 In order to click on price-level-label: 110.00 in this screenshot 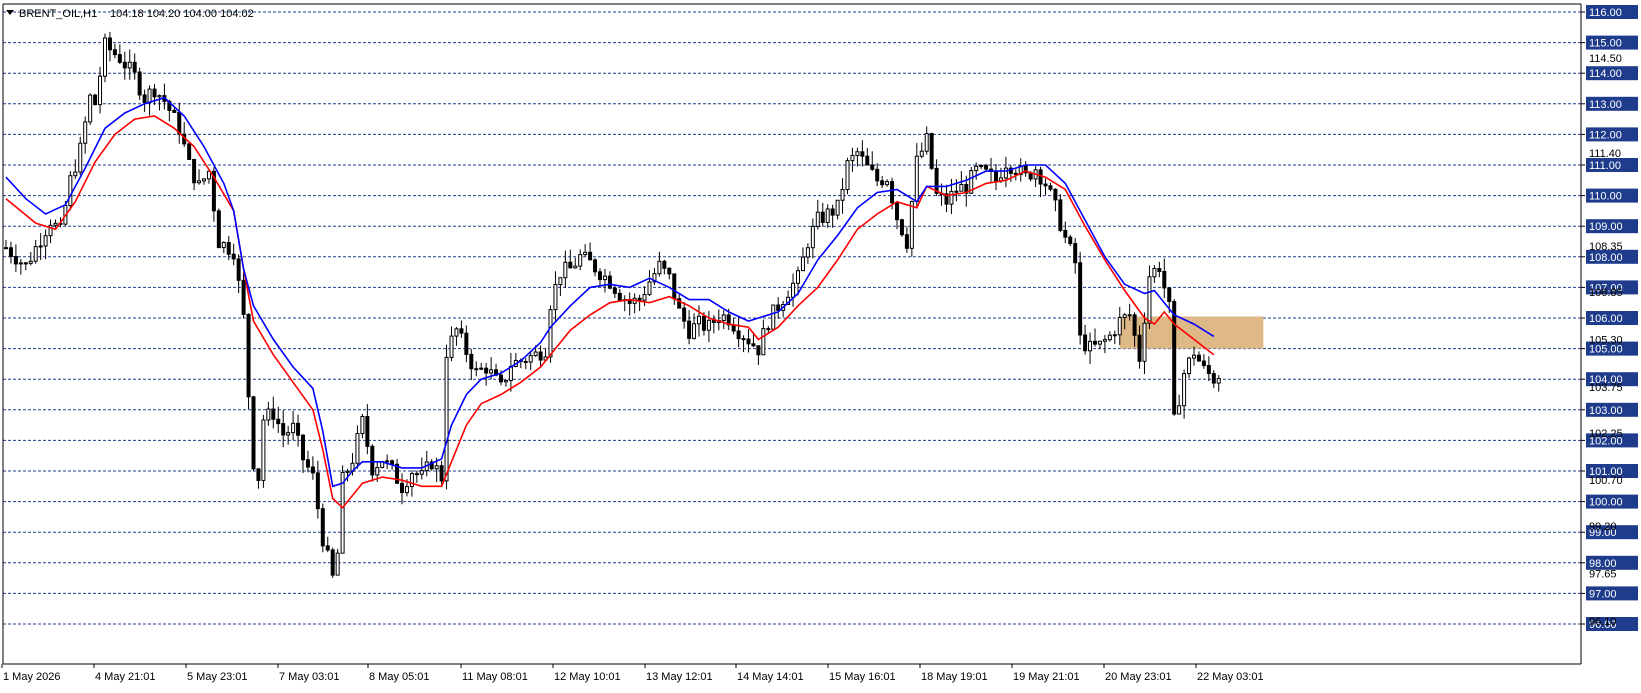, I will do `click(1605, 197)`.